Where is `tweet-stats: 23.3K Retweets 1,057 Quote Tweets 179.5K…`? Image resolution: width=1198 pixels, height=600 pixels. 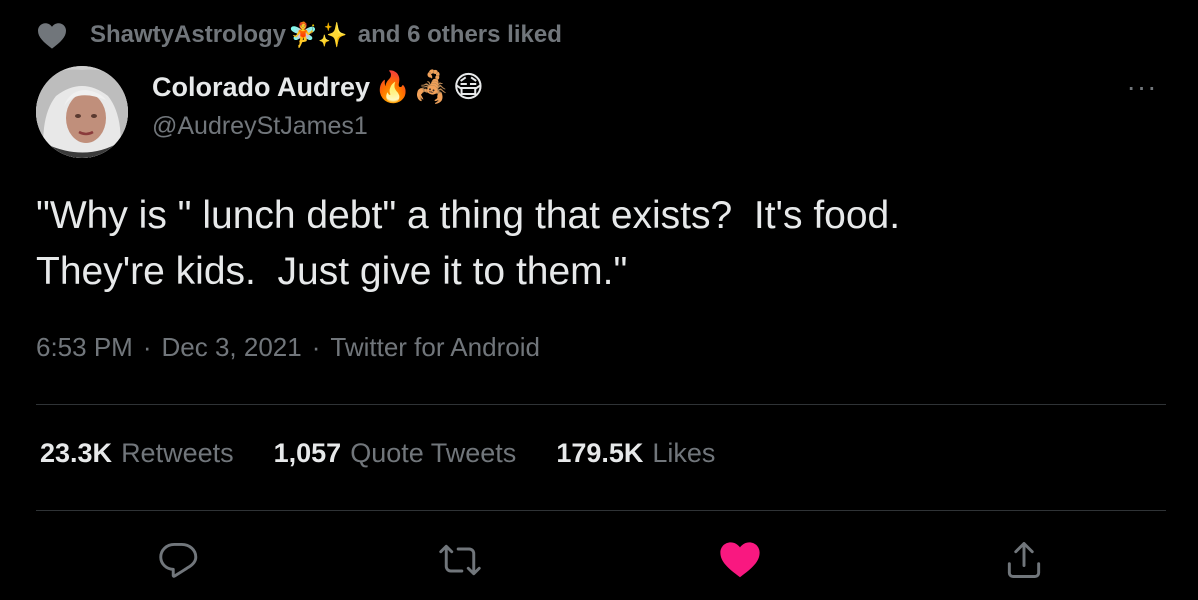
tweet-stats: 23.3K Retweets 1,057 Quote Tweets 179.5K… is located at coordinates (397, 453).